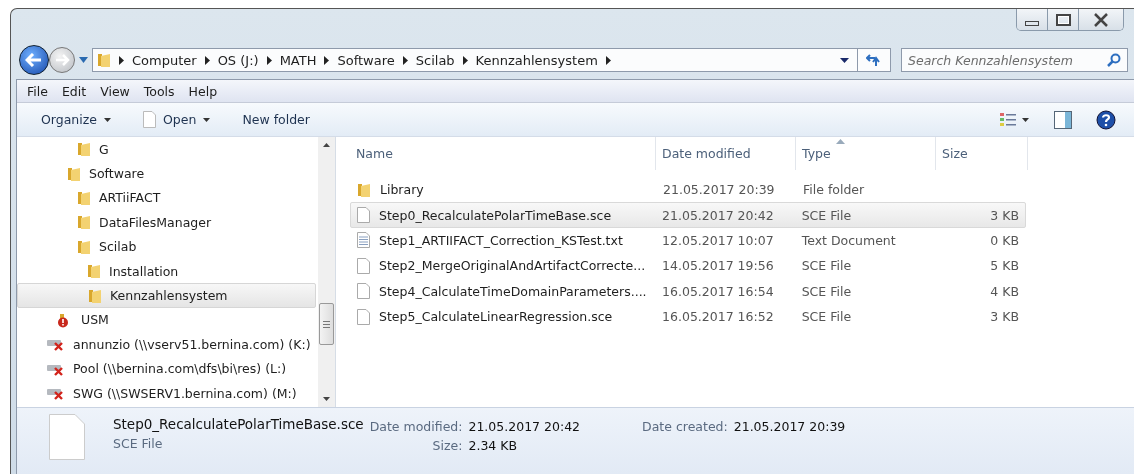 Image resolution: width=1134 pixels, height=474 pixels. What do you see at coordinates (718, 317) in the screenshot?
I see `date-cell-text: 16.05.2017 16:52` at bounding box center [718, 317].